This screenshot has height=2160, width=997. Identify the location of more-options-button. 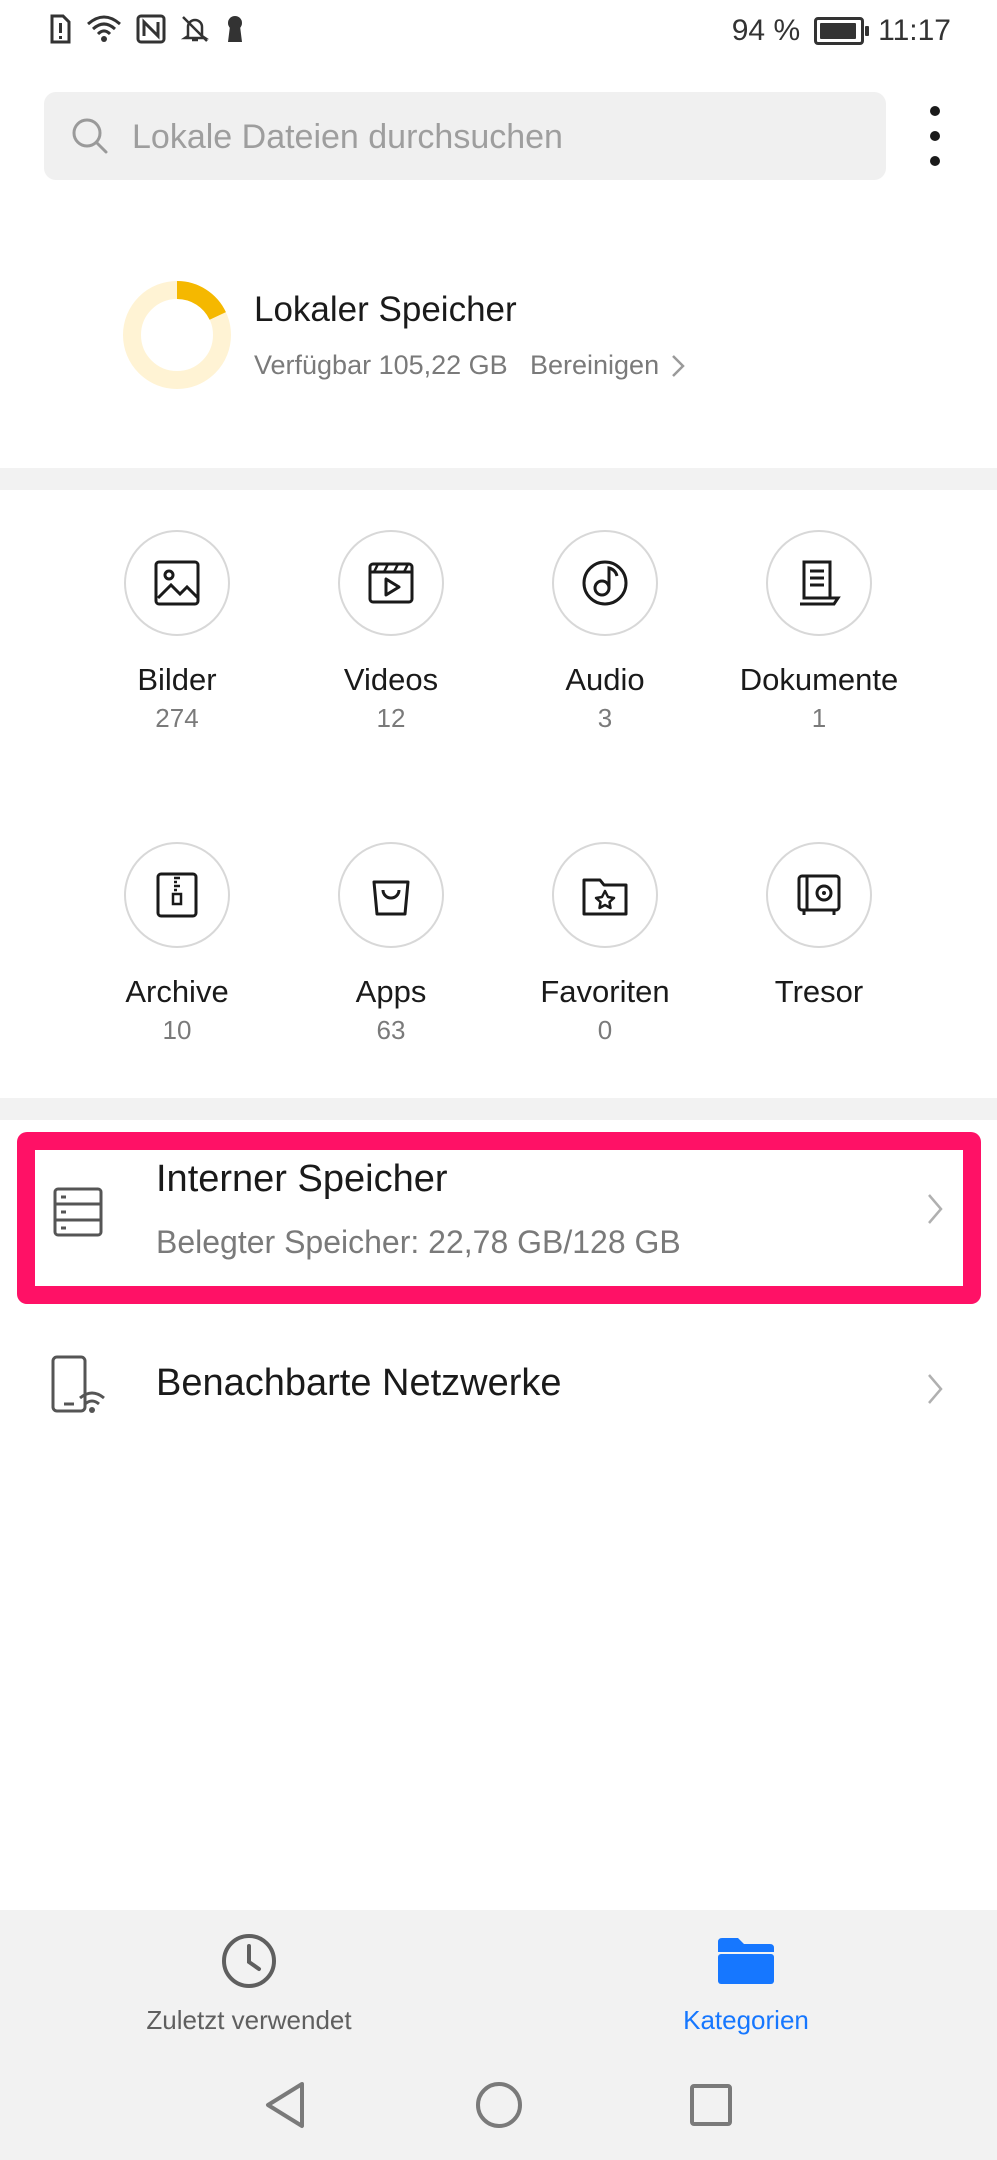
(935, 136).